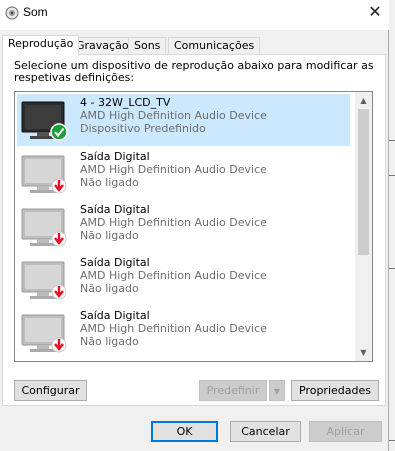 This screenshot has height=451, width=395. Describe the element at coordinates (50, 390) in the screenshot. I see `configure-button: Configurar` at that location.